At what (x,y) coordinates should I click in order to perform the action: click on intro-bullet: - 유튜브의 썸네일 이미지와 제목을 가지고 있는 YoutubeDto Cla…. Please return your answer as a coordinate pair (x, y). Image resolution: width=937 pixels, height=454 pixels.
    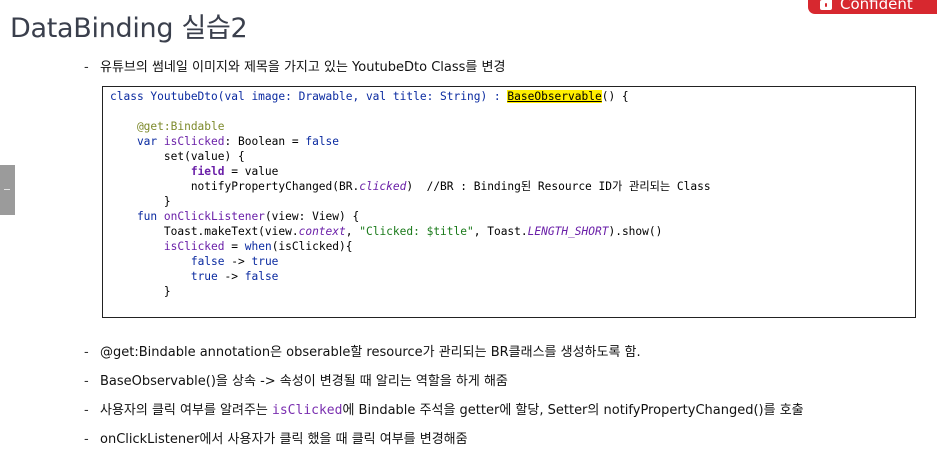
    Looking at the image, I should click on (294, 65).